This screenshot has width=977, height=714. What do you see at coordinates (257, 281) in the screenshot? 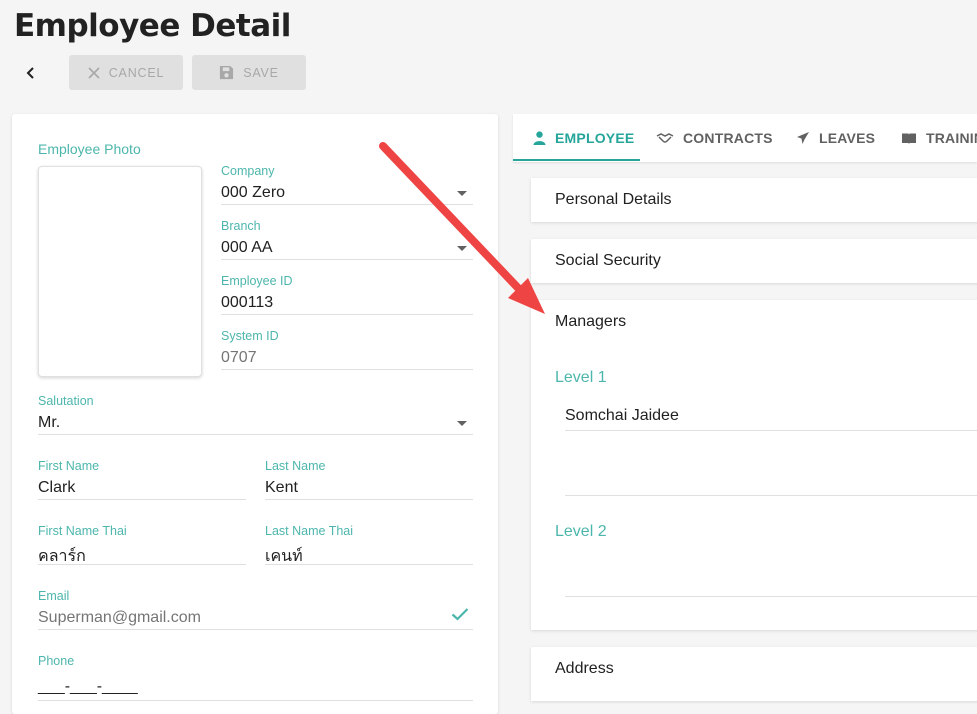
I see `employee-id-label: Employee ID` at bounding box center [257, 281].